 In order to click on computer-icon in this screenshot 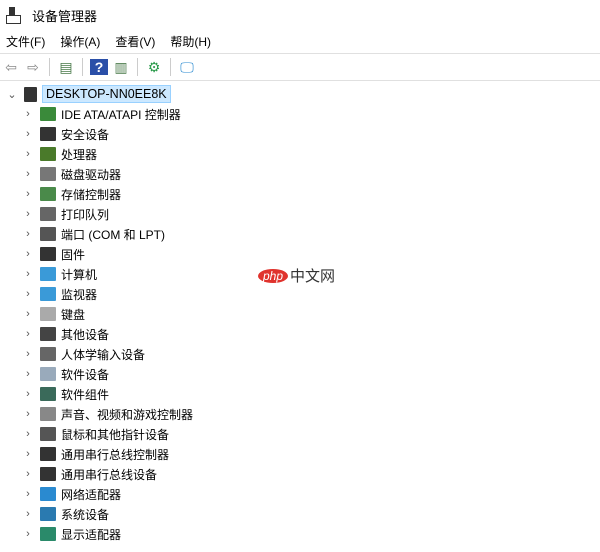, I will do `click(30, 94)`.